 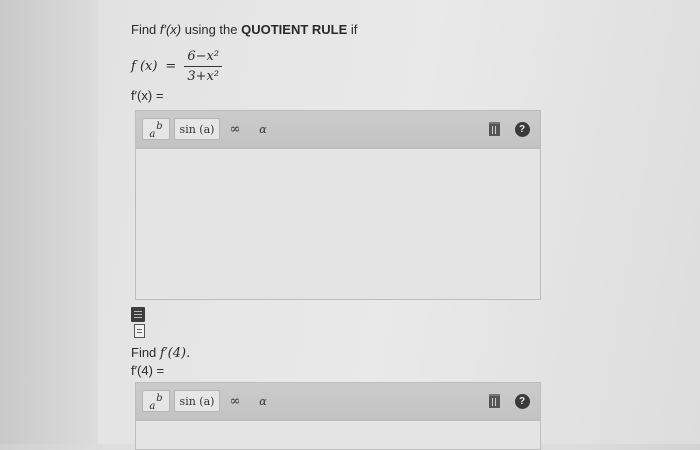 I want to click on document-dark-icon, so click(x=138, y=314).